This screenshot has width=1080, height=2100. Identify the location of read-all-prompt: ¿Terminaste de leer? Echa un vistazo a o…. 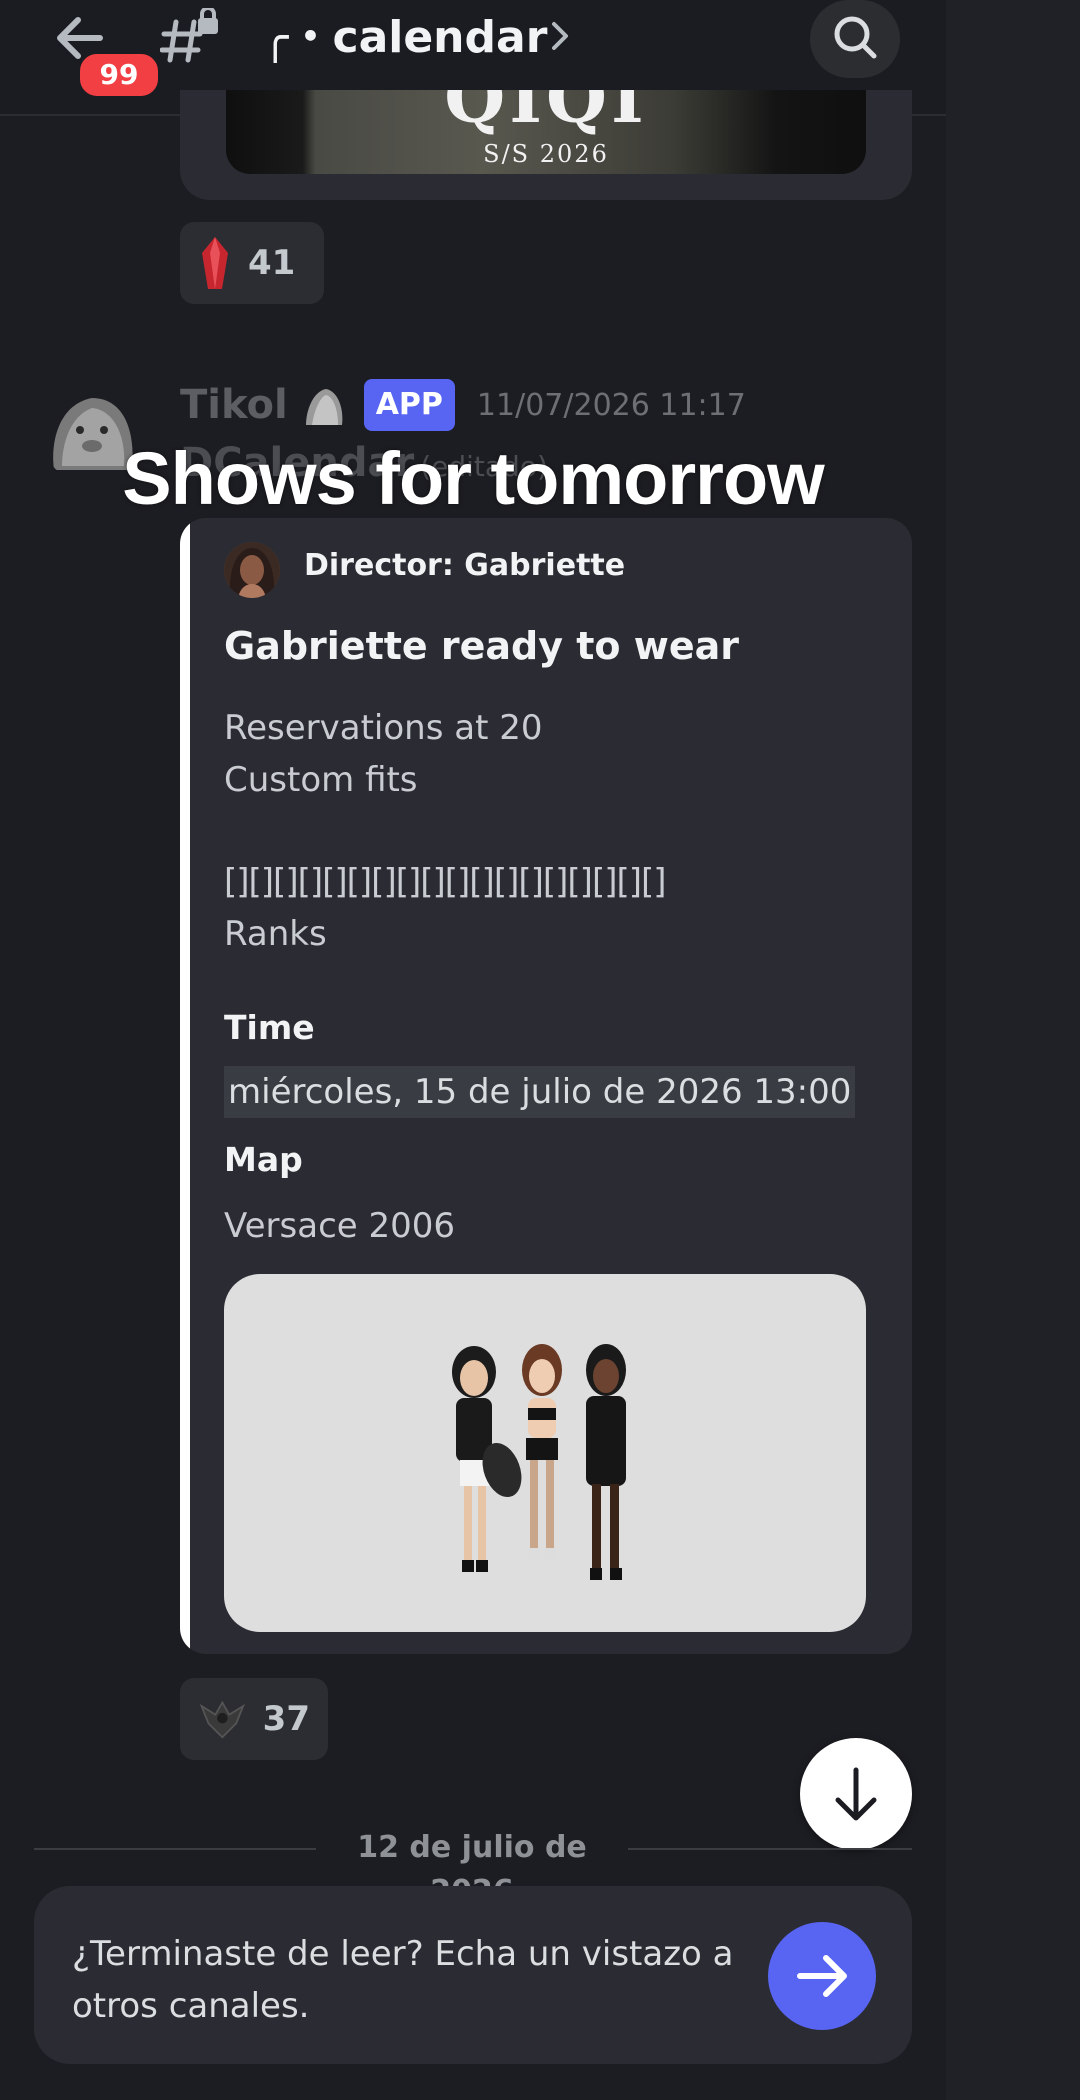
(473, 1975).